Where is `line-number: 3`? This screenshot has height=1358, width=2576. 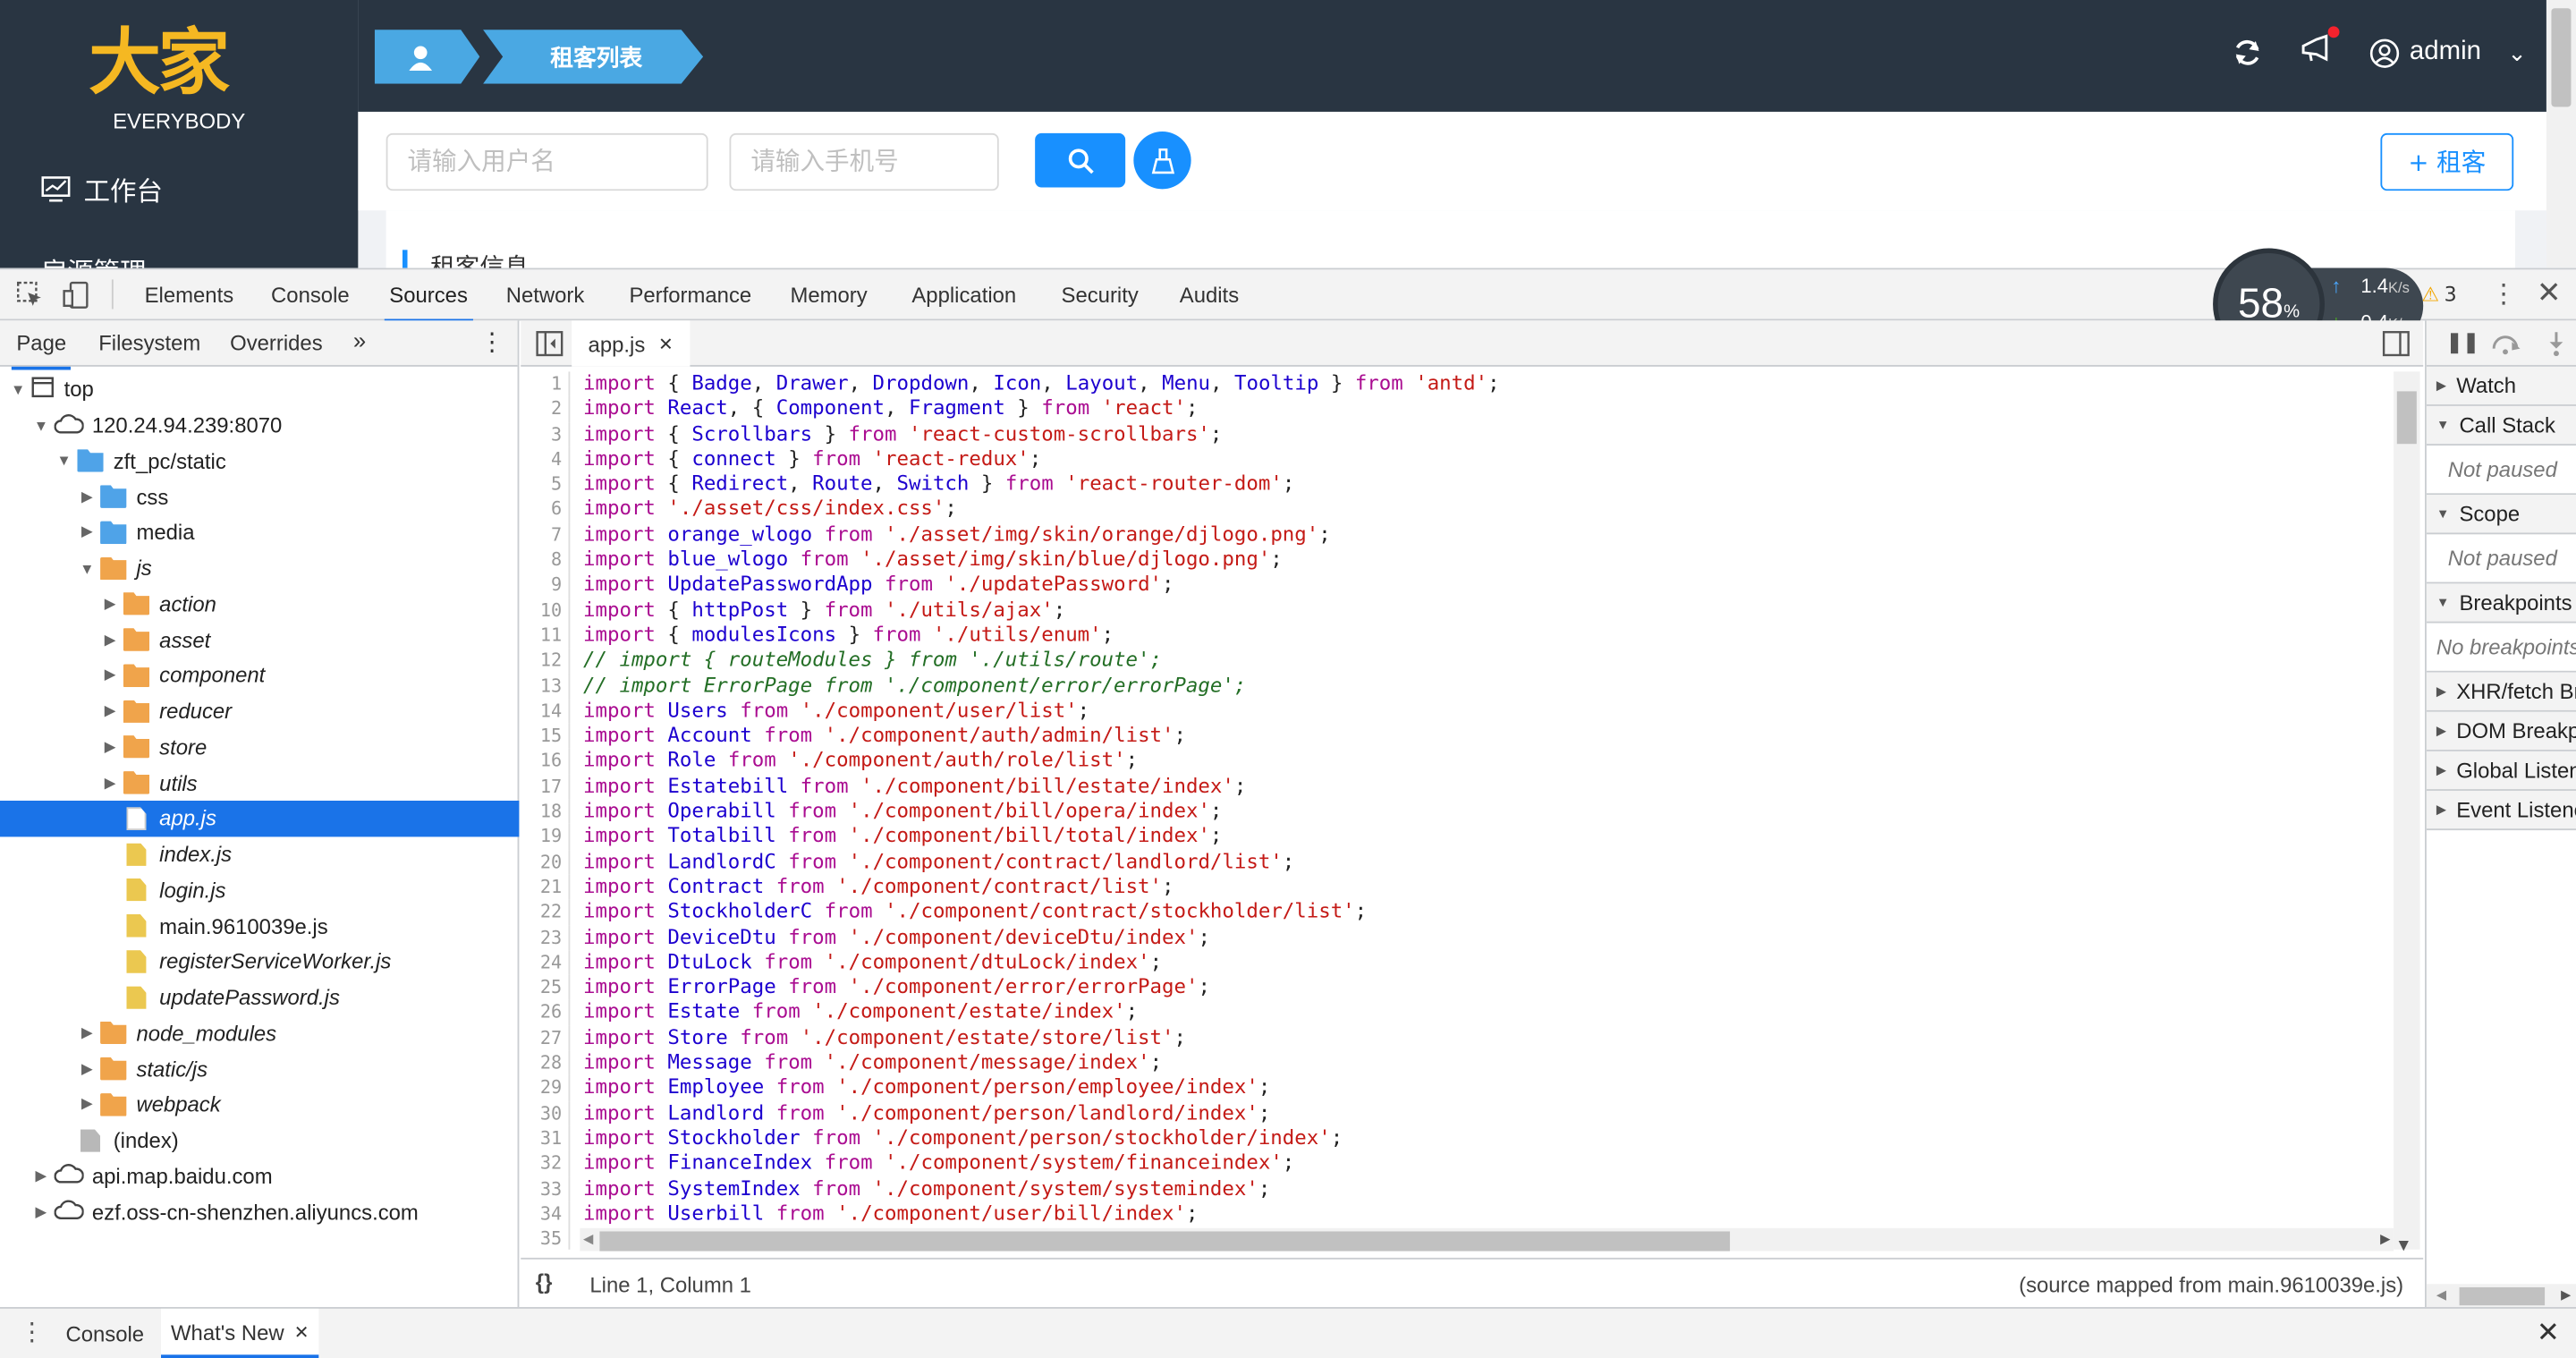 line-number: 3 is located at coordinates (546, 434).